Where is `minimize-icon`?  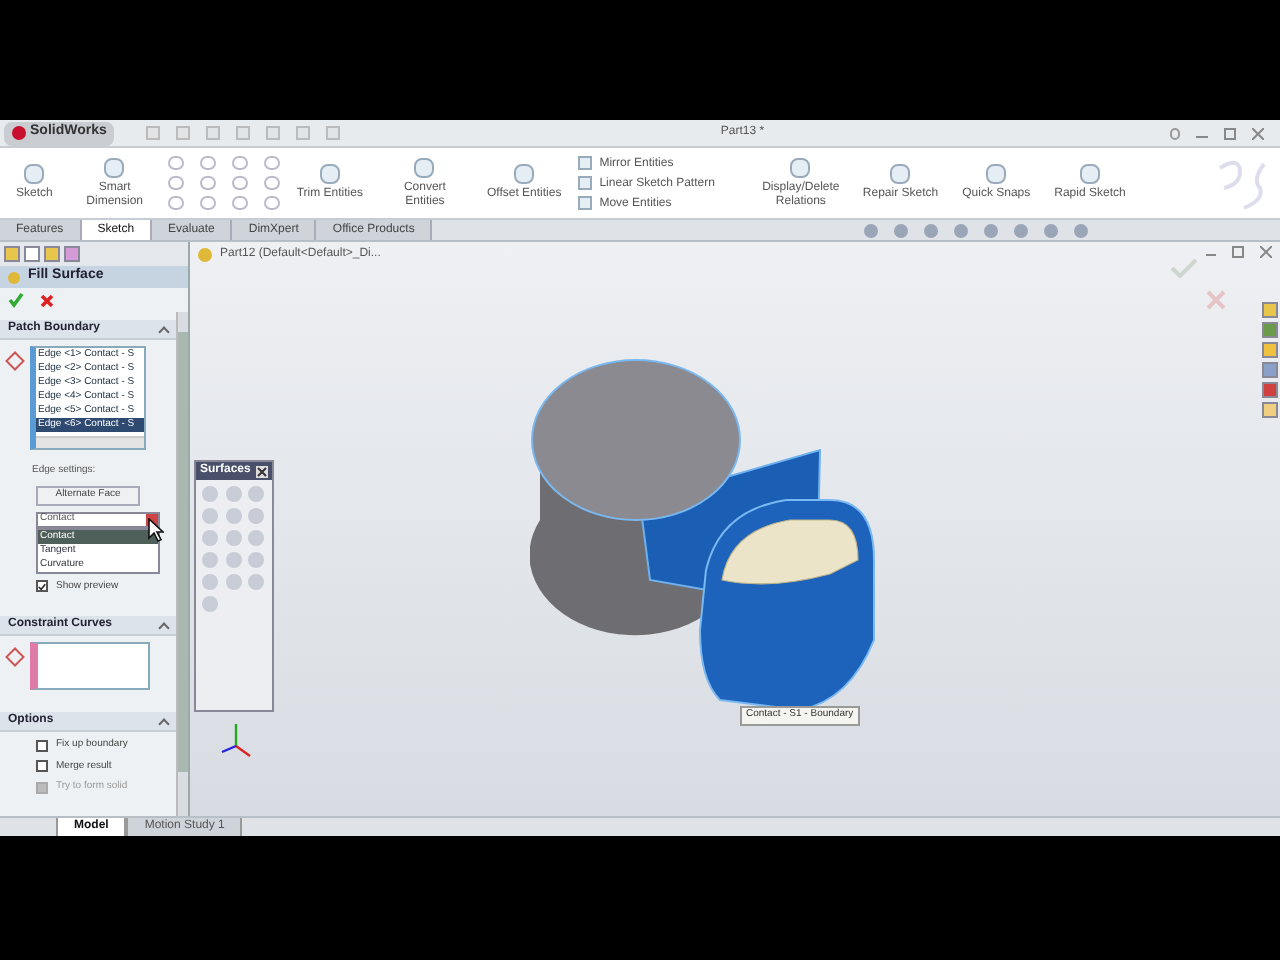 minimize-icon is located at coordinates (1202, 136).